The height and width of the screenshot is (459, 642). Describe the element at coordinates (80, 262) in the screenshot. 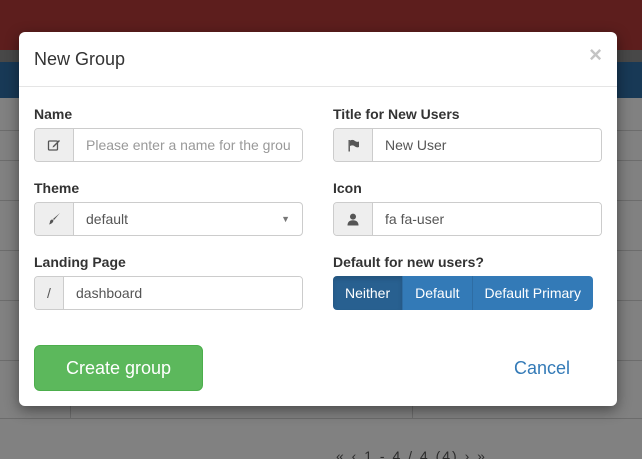

I see `landing-page-label: Landing Page` at that location.